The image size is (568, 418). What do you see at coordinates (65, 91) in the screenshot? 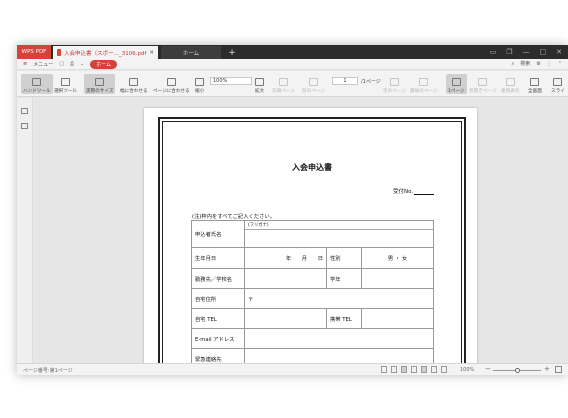
I see `select-tool-label: 選択ツール` at bounding box center [65, 91].